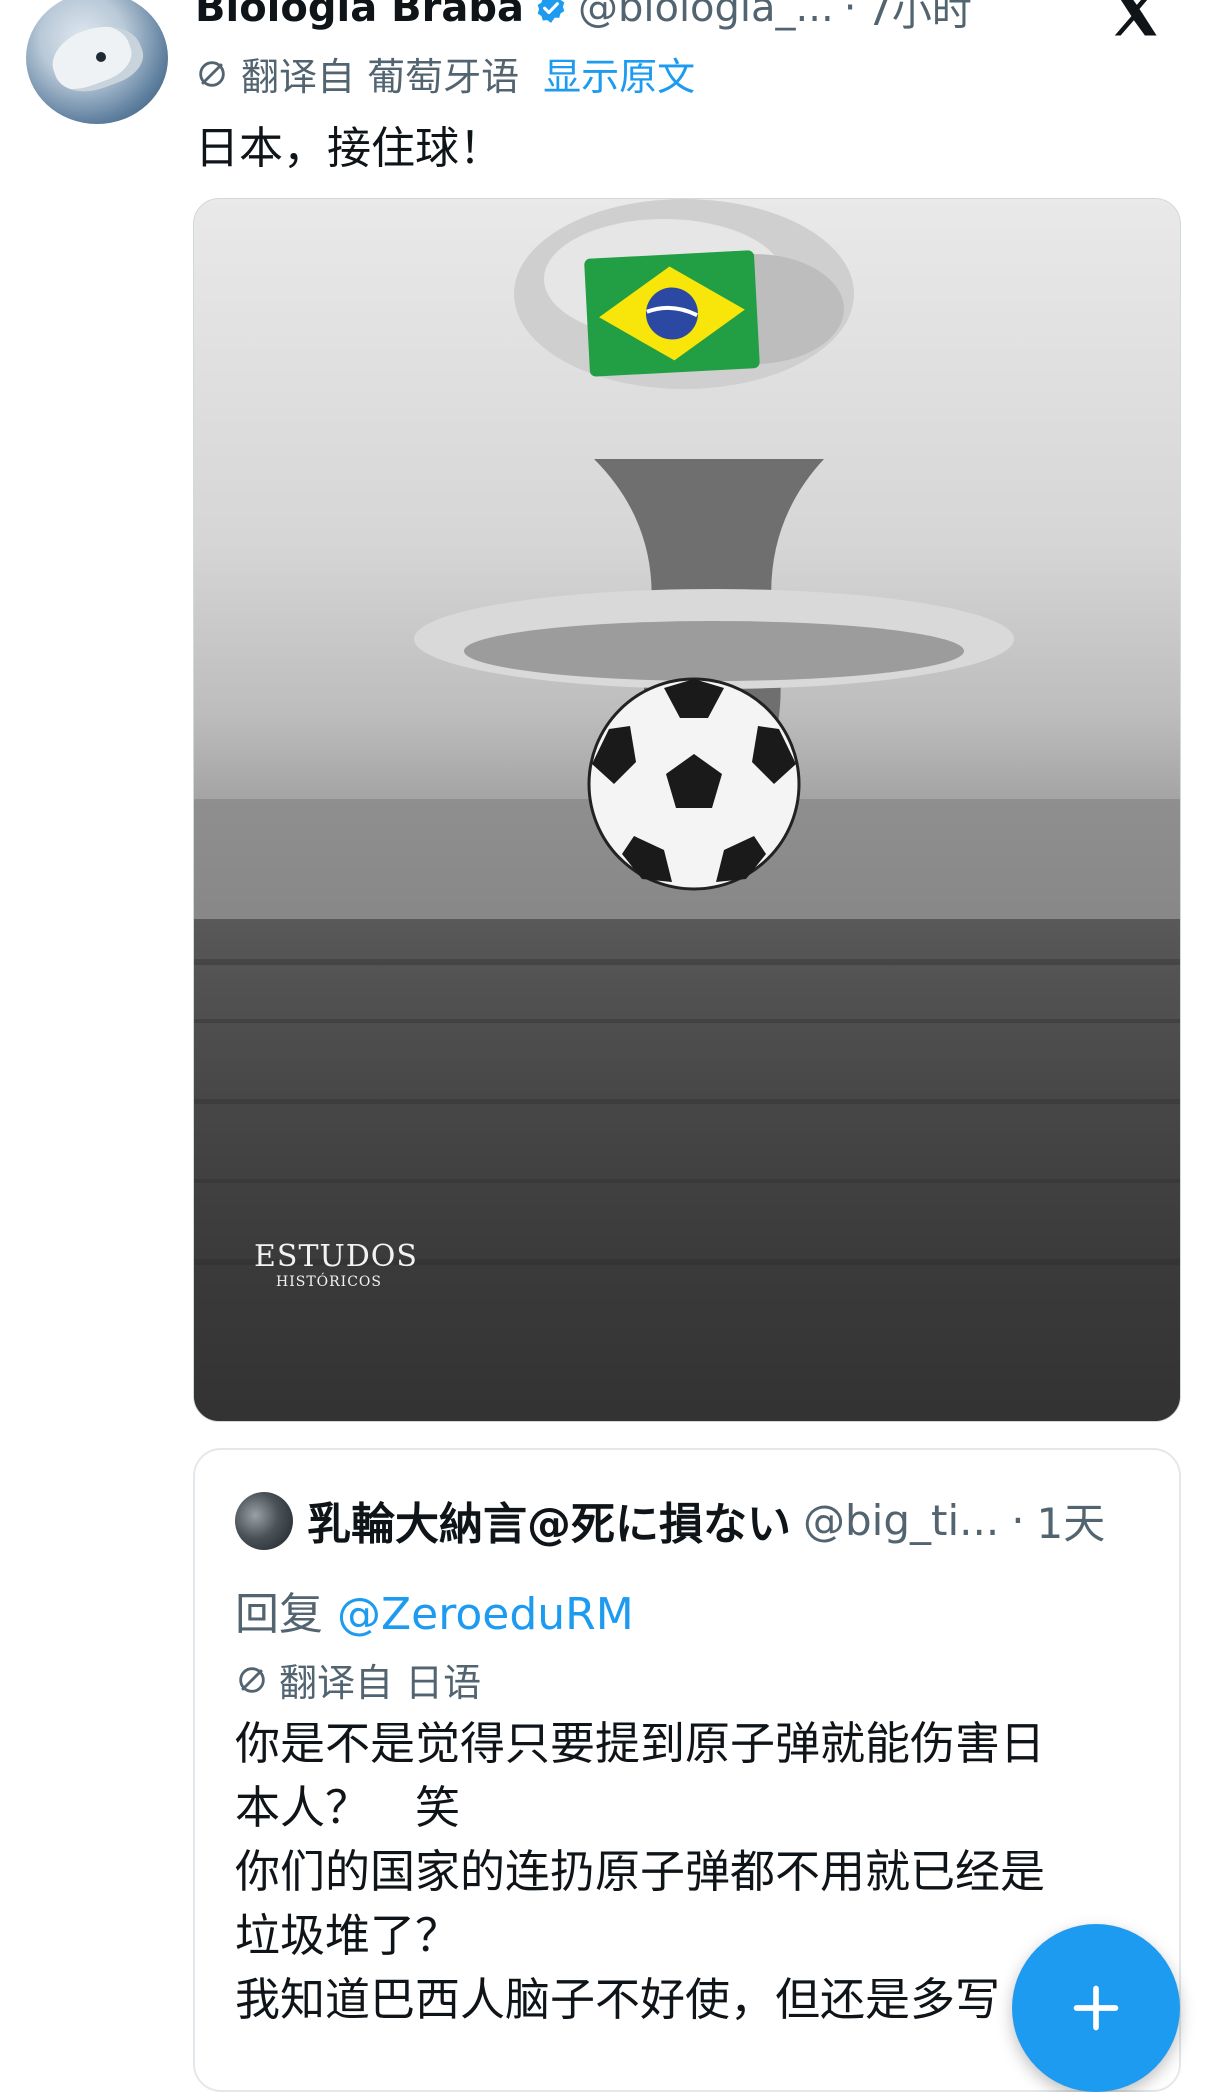 The width and height of the screenshot is (1206, 2092). What do you see at coordinates (549, 1520) in the screenshot?
I see `quote-author-name: 乳輪大納言@死に損ない` at bounding box center [549, 1520].